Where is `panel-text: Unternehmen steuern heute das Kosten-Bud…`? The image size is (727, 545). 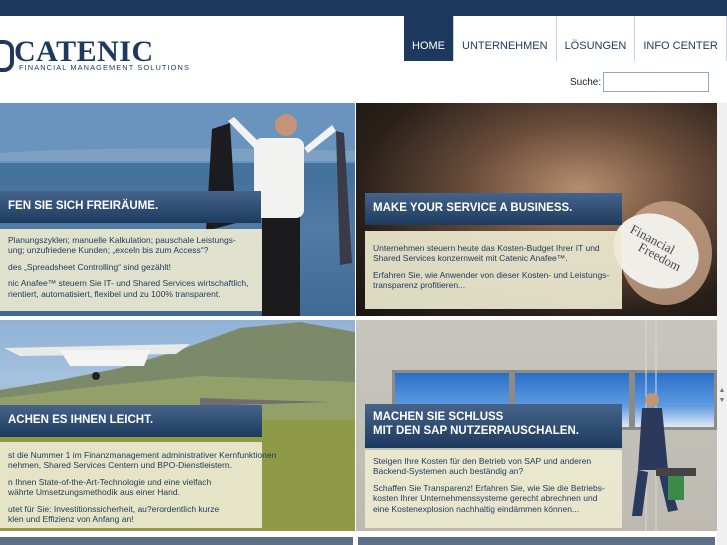 panel-text: Unternehmen steuern heute das Kosten-Bud… is located at coordinates (486, 248).